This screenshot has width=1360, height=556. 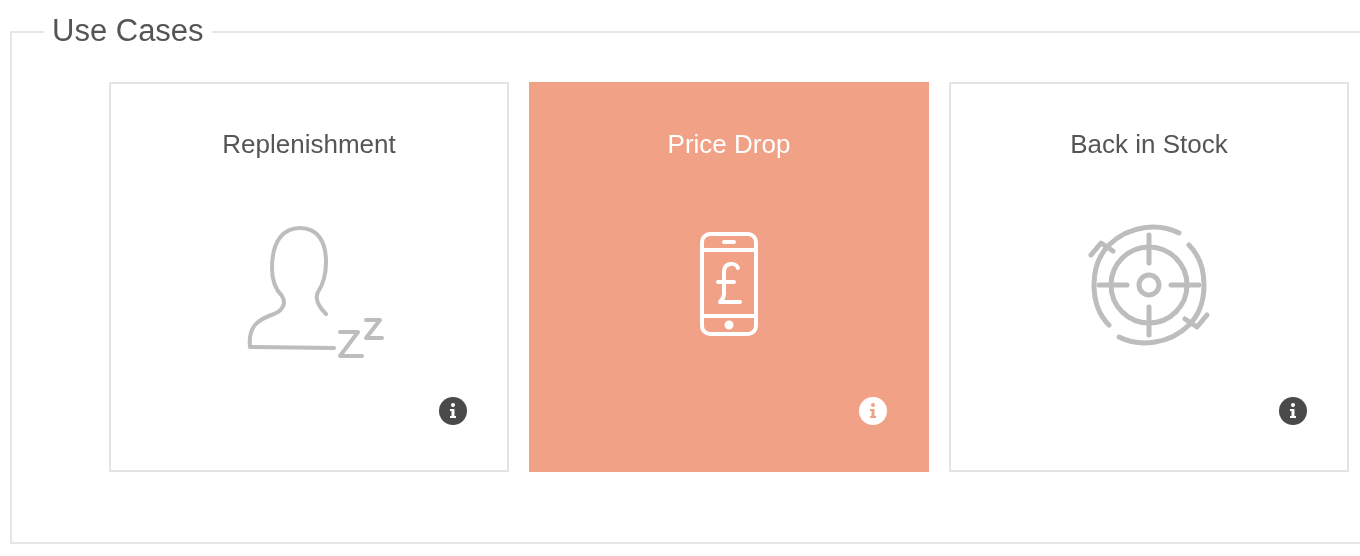 What do you see at coordinates (309, 144) in the screenshot?
I see `card-title: Replenishment` at bounding box center [309, 144].